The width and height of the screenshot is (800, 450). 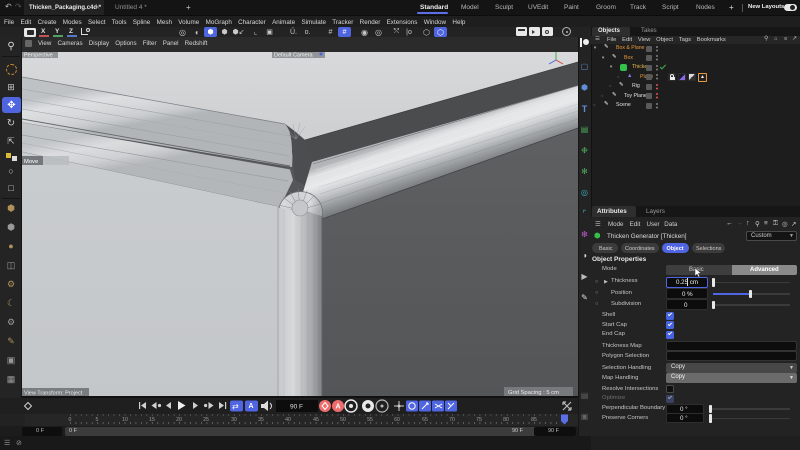 I want to click on svg-text: Perspective, so click(x=38, y=56).